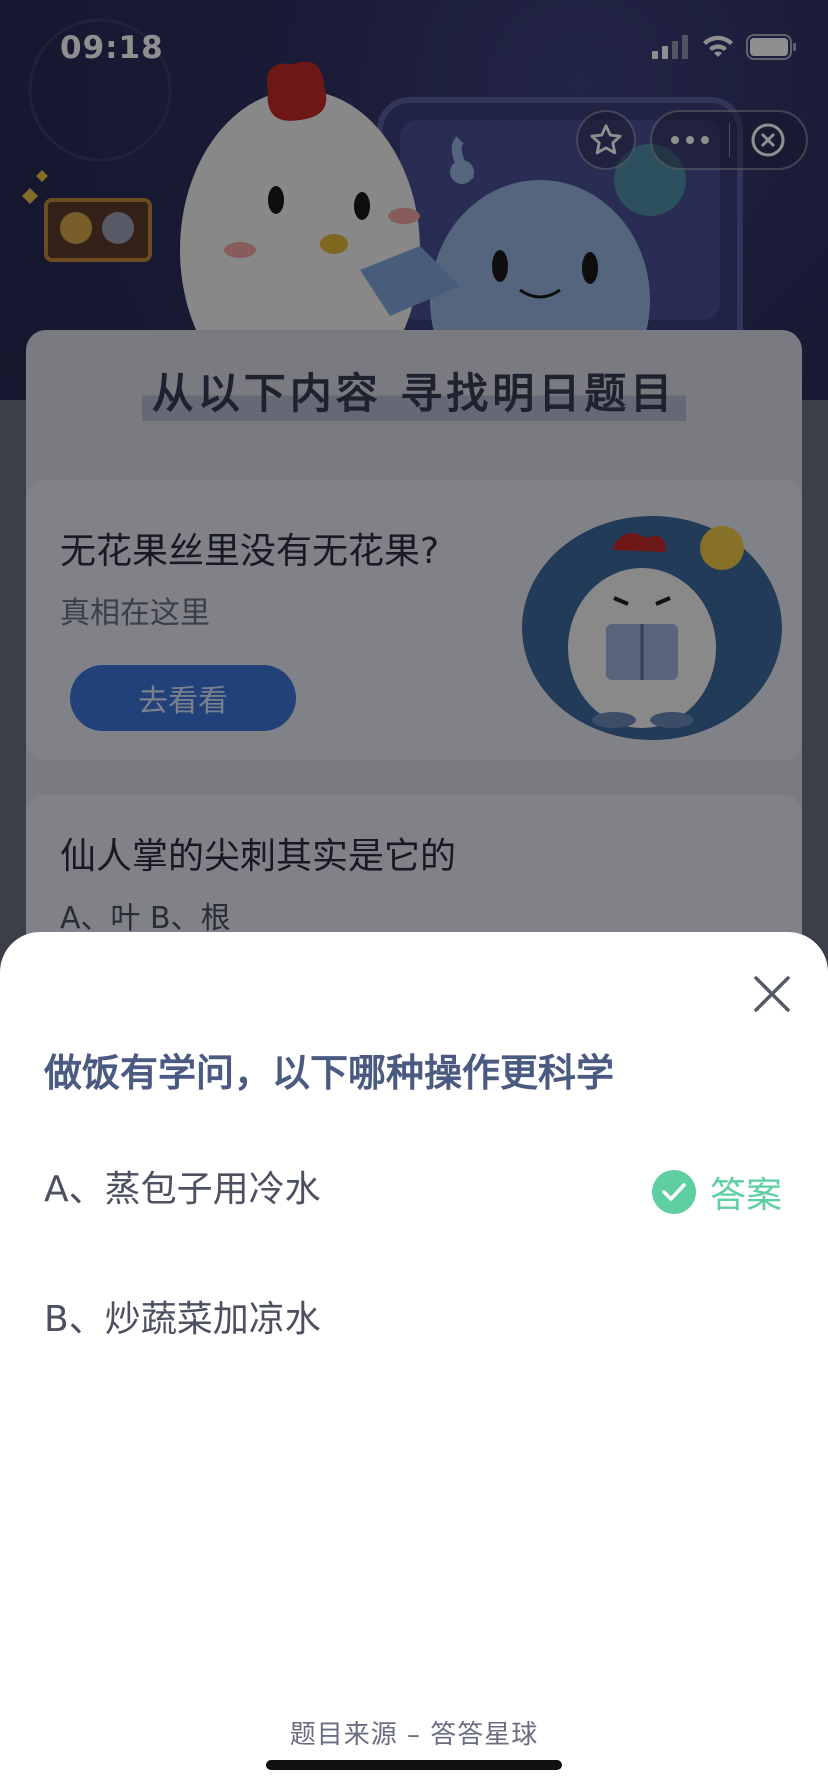 The height and width of the screenshot is (1792, 828). I want to click on check-icon, so click(673, 1192).